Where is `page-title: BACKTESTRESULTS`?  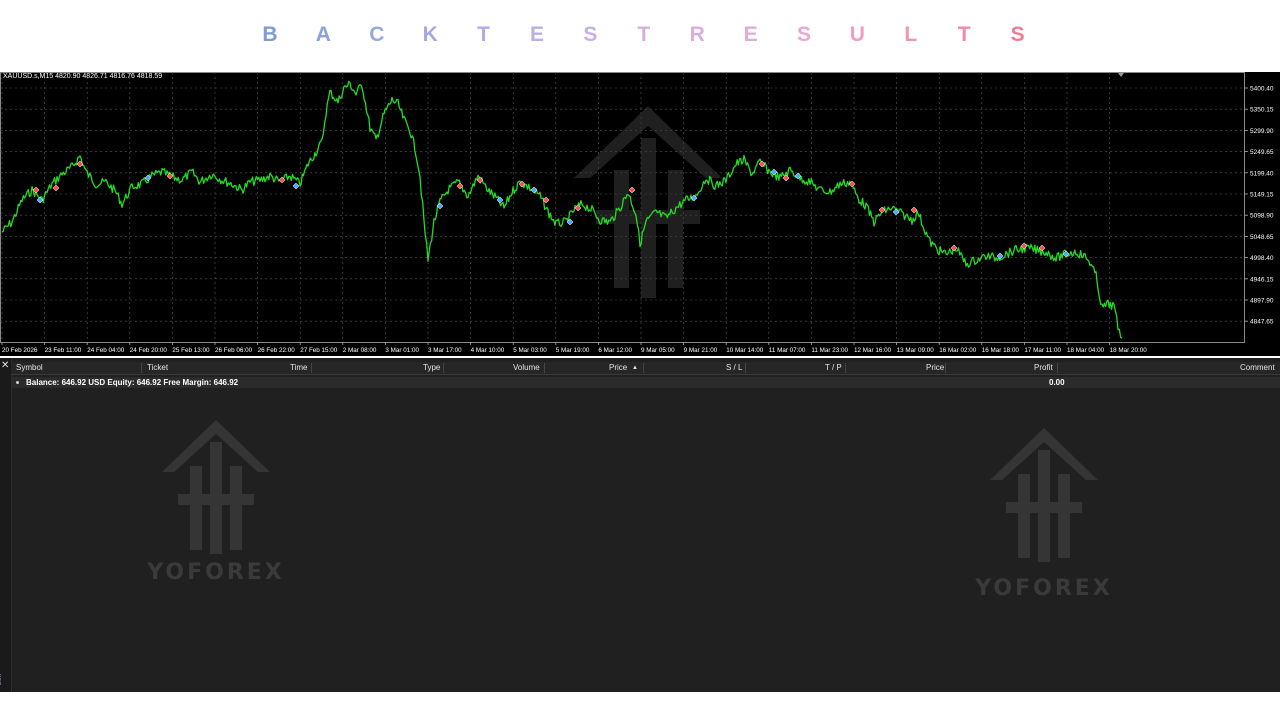 page-title: BACKTESTRESULTS is located at coordinates (640, 35).